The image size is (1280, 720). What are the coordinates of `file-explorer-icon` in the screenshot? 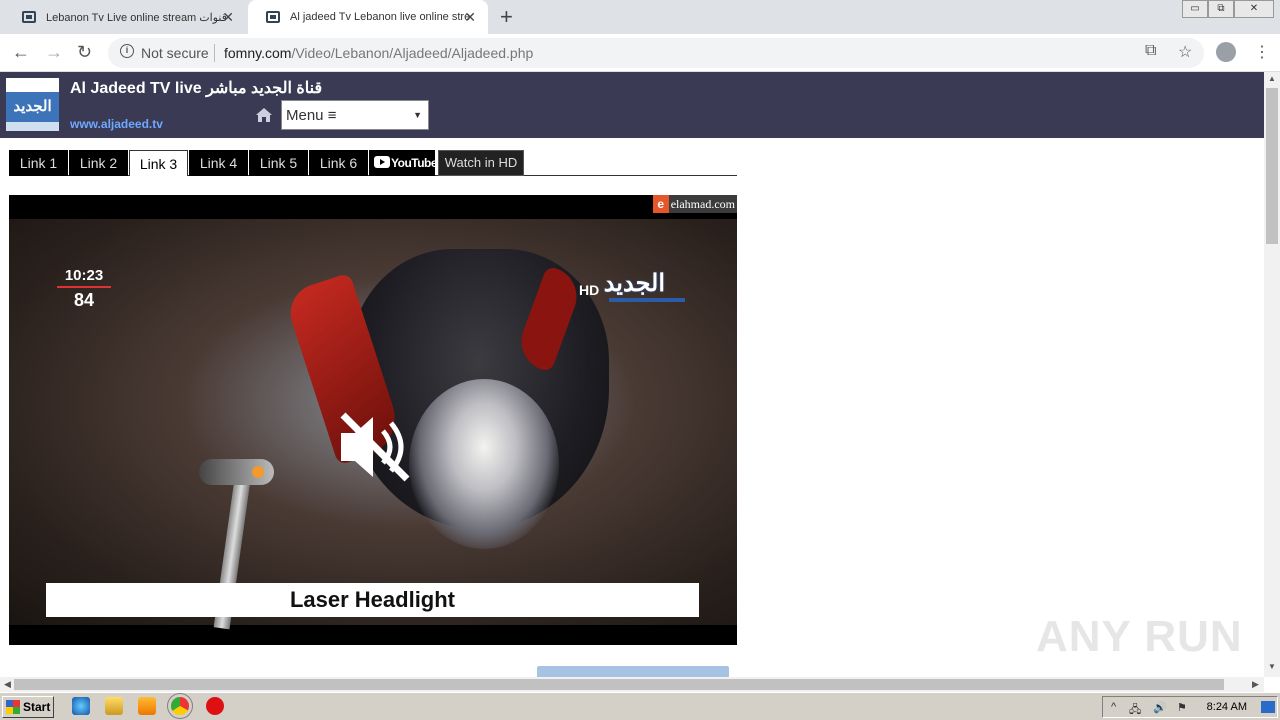 It's located at (114, 706).